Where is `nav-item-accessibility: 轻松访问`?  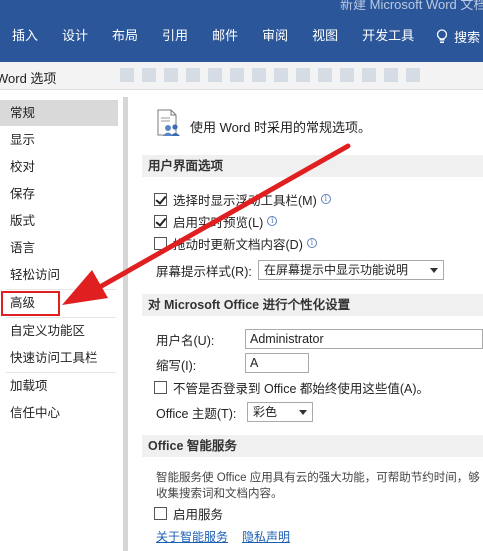
nav-item-accessibility: 轻松访问 is located at coordinates (59, 275).